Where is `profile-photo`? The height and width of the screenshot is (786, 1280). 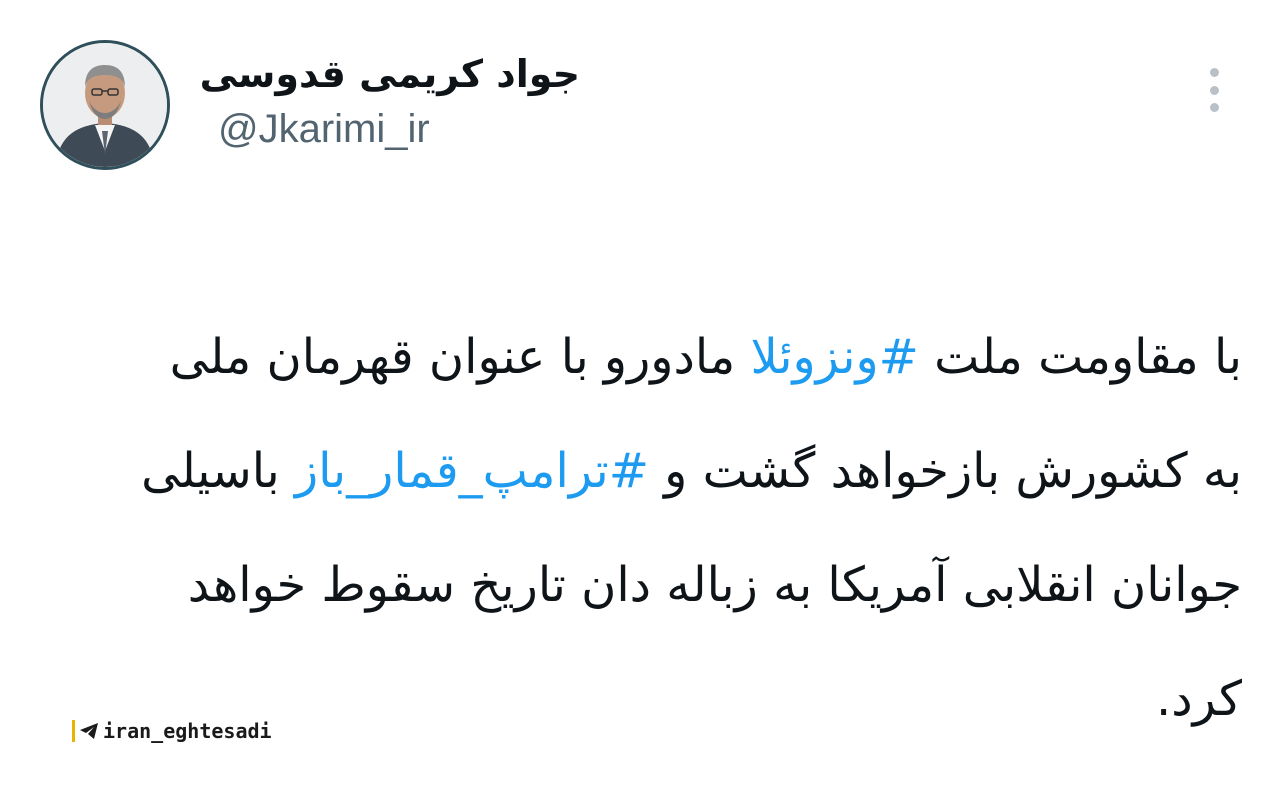
profile-photo is located at coordinates (105, 105).